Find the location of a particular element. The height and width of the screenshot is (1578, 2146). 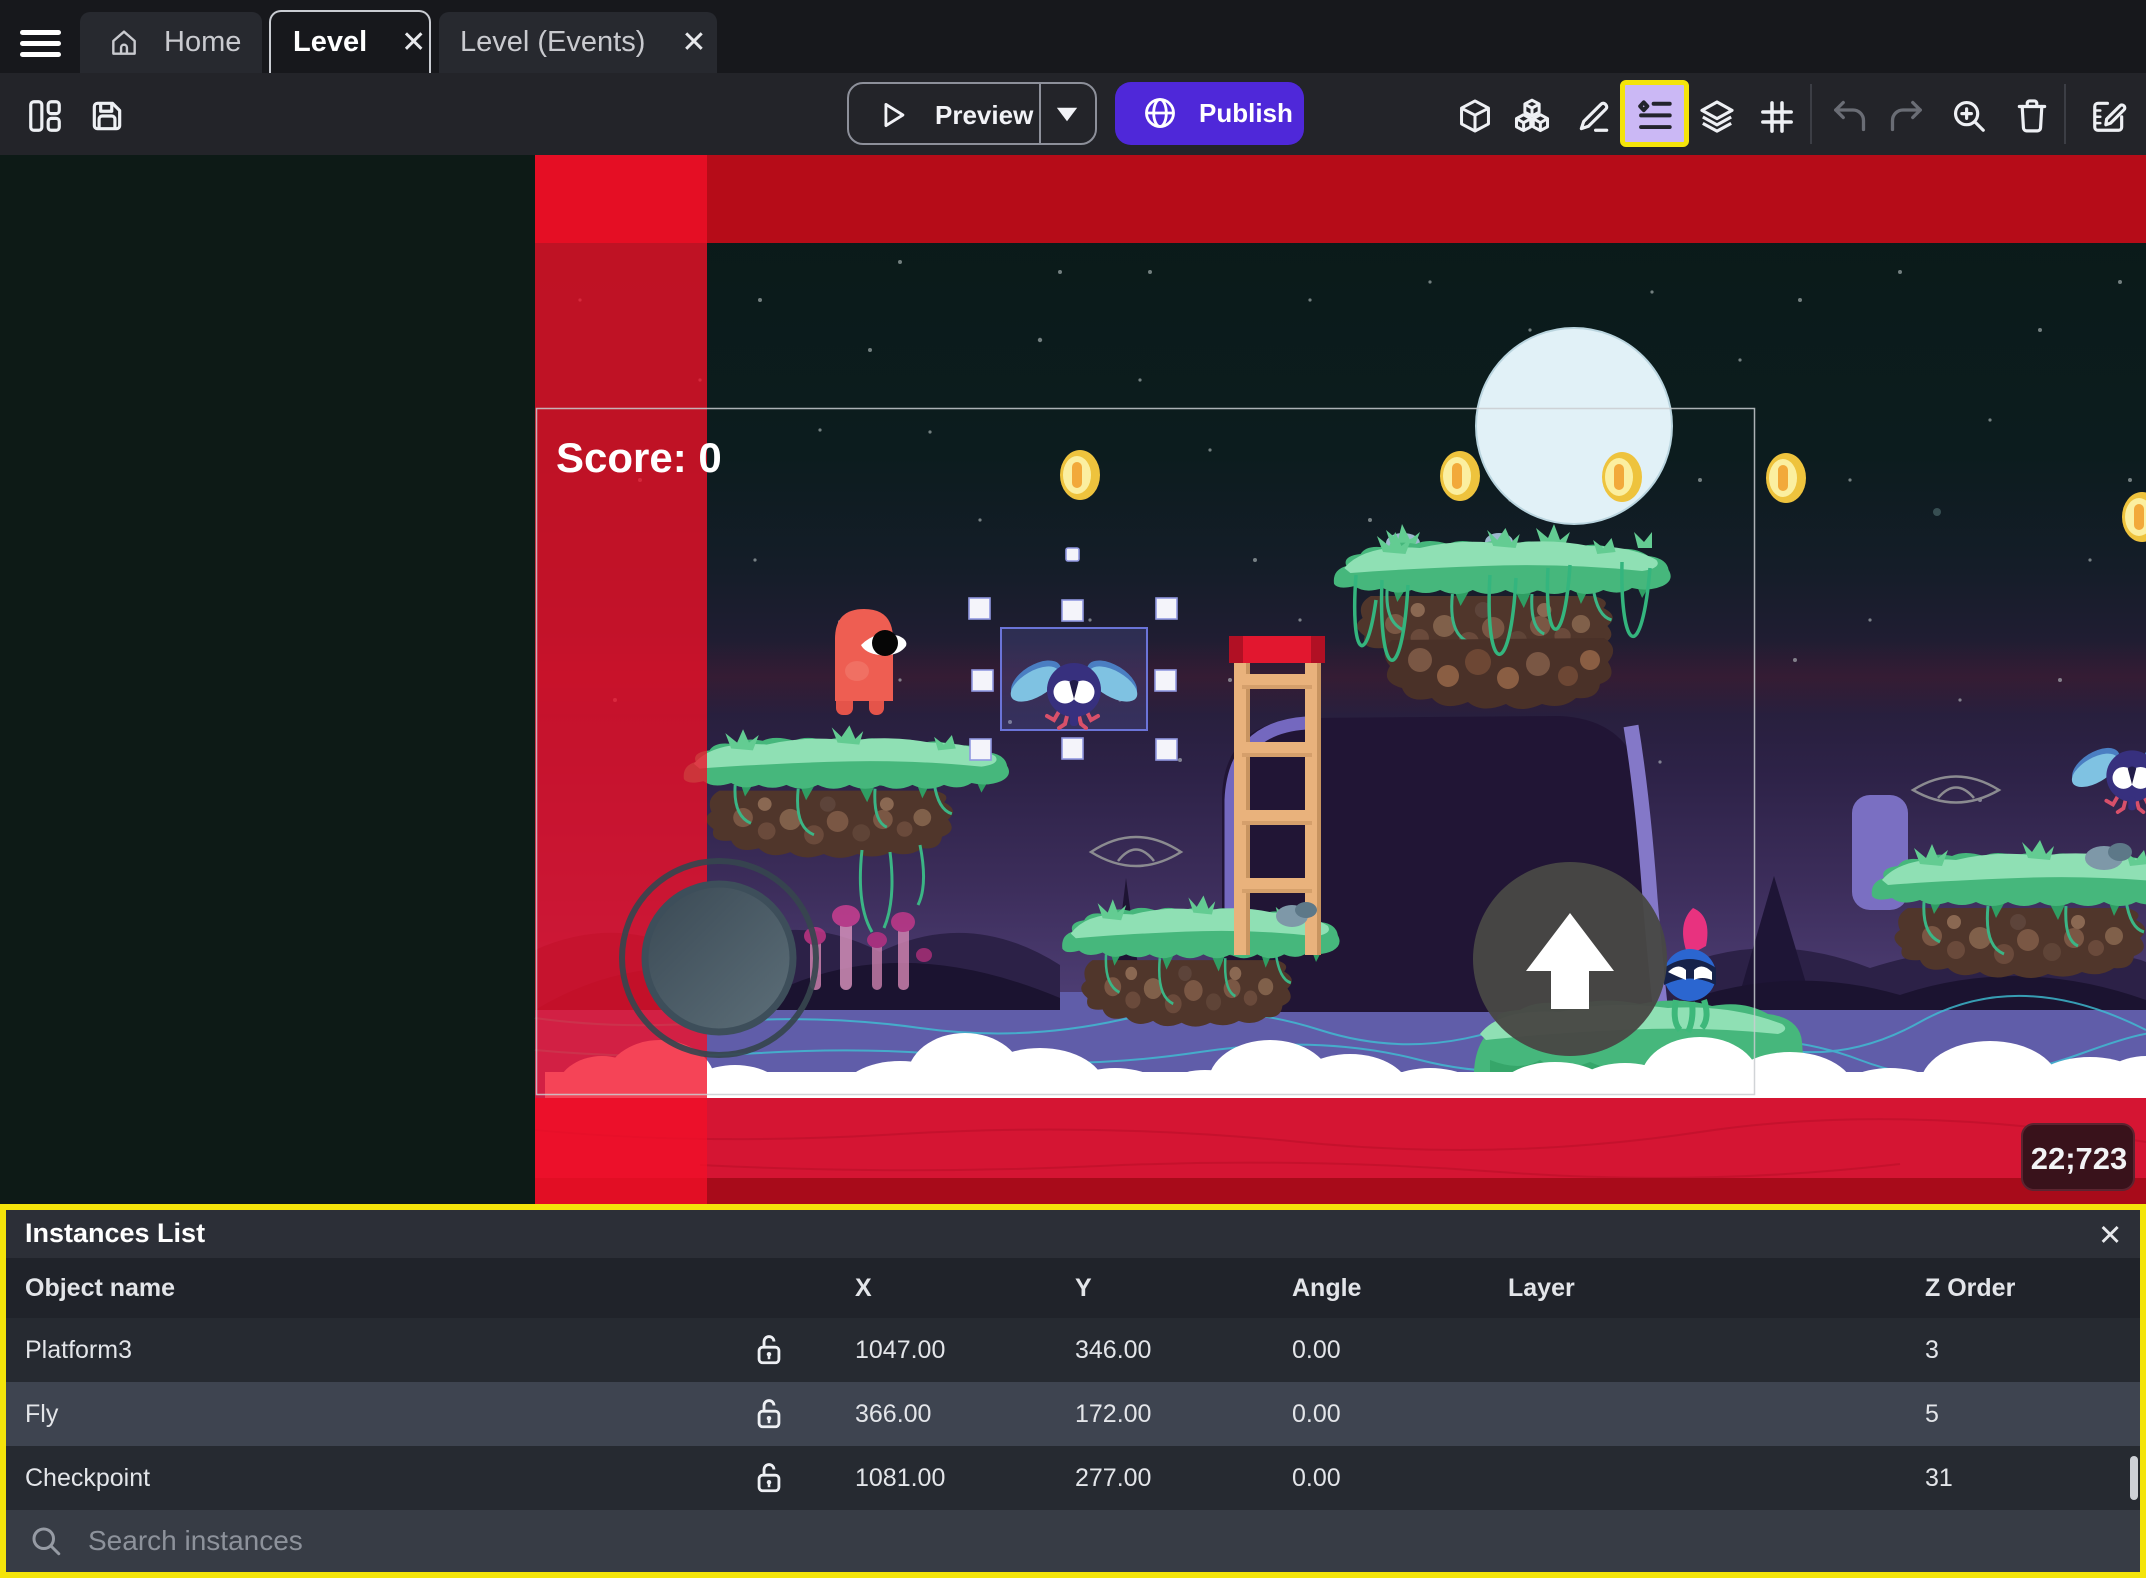

svg-text: 22;723 is located at coordinates (2079, 1158).